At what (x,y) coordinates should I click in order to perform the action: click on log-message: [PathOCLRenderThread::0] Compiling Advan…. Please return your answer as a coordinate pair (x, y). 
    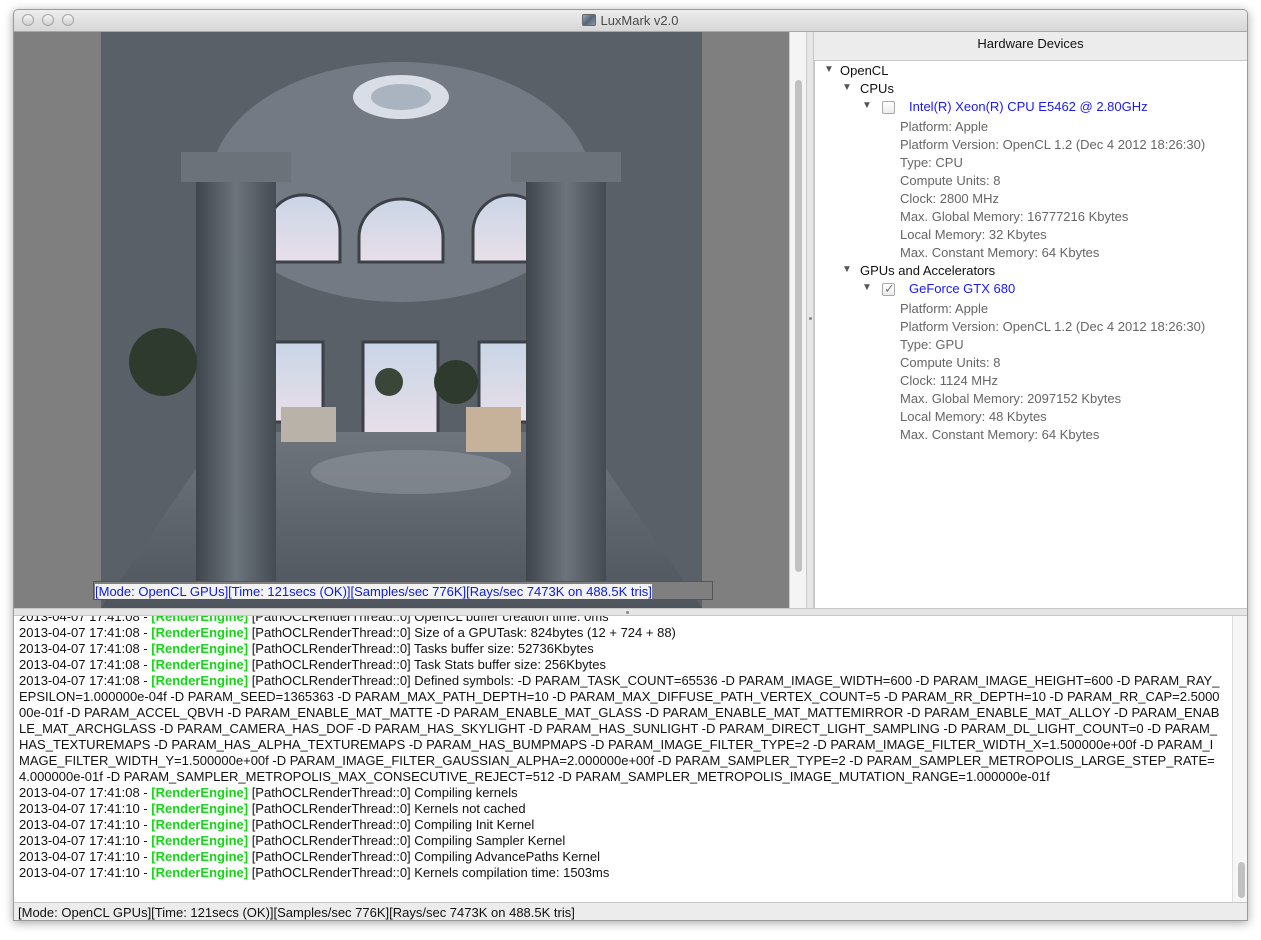
    Looking at the image, I should click on (424, 856).